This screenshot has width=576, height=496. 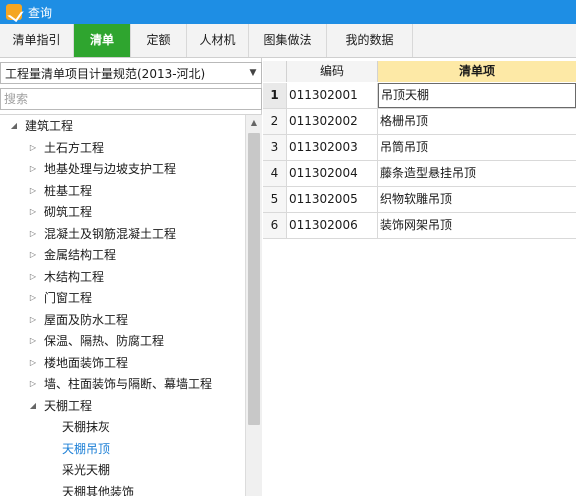 What do you see at coordinates (131, 99) in the screenshot?
I see `search-input` at bounding box center [131, 99].